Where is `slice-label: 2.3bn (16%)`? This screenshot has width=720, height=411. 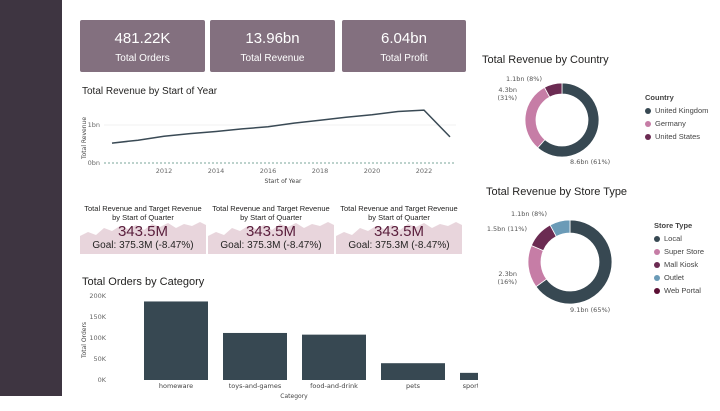
slice-label: 2.3bn (16%) is located at coordinates (507, 278).